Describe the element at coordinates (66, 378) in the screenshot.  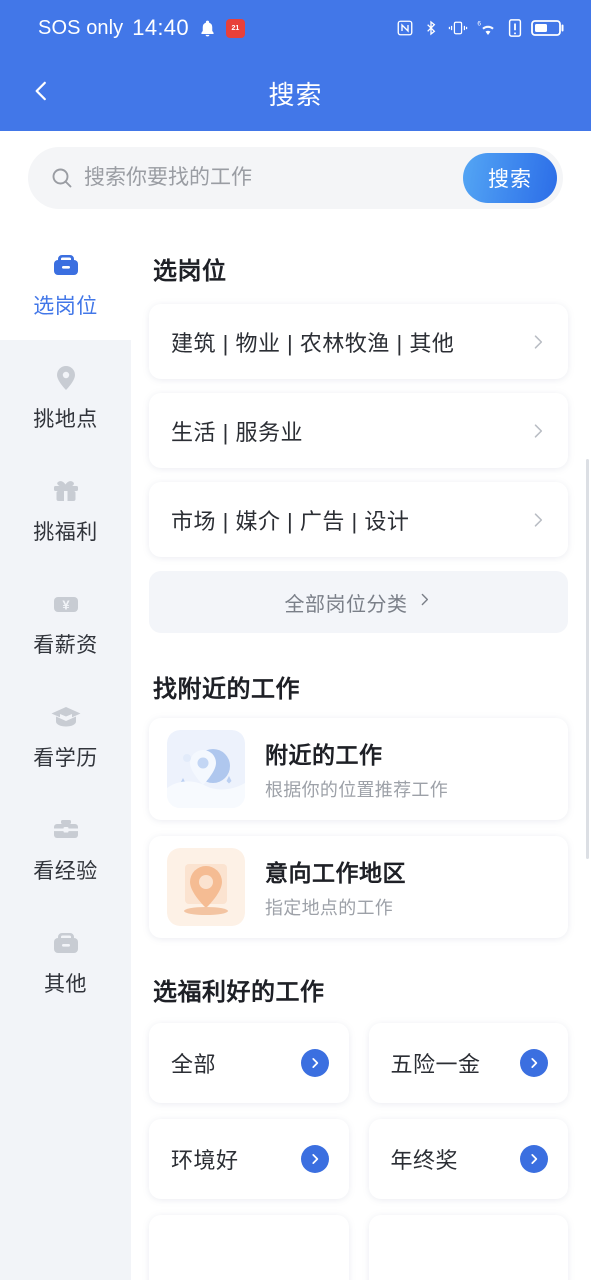
I see `location-pin-icon` at that location.